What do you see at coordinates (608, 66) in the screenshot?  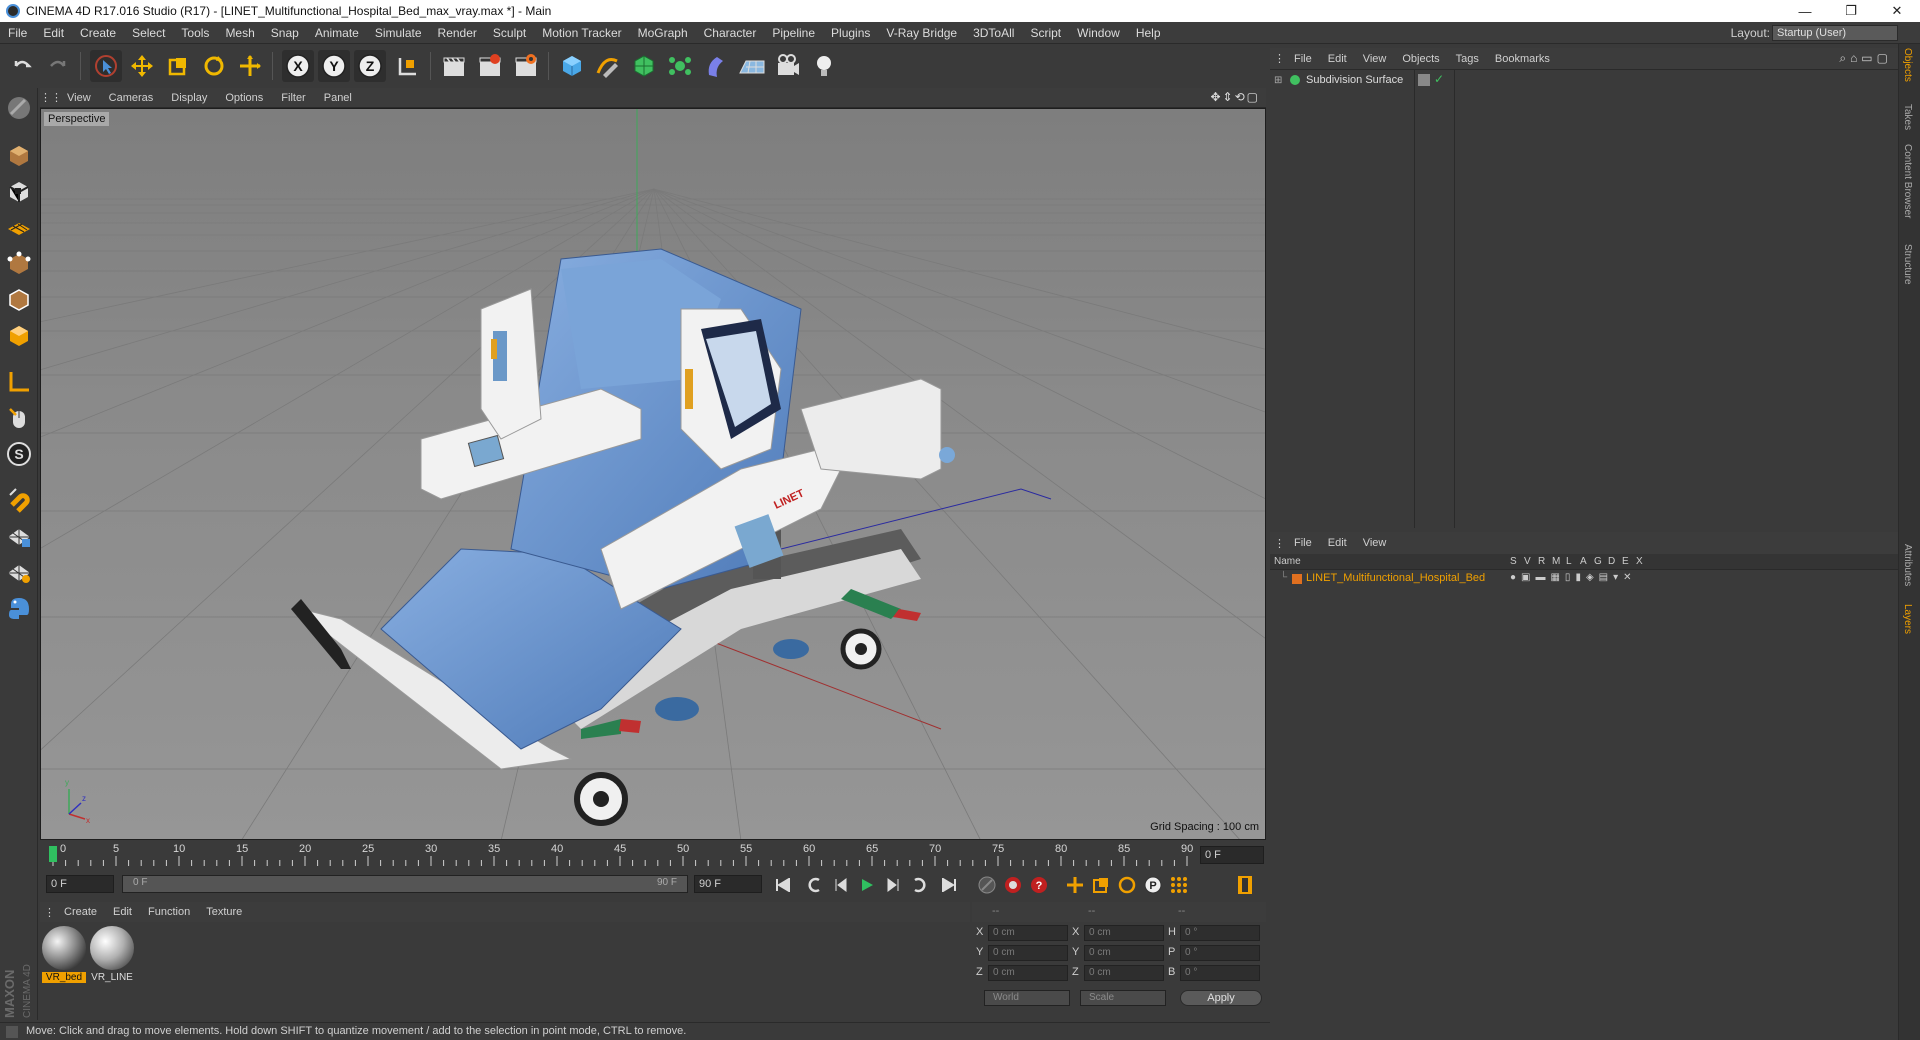 I see `spline-pen-button` at bounding box center [608, 66].